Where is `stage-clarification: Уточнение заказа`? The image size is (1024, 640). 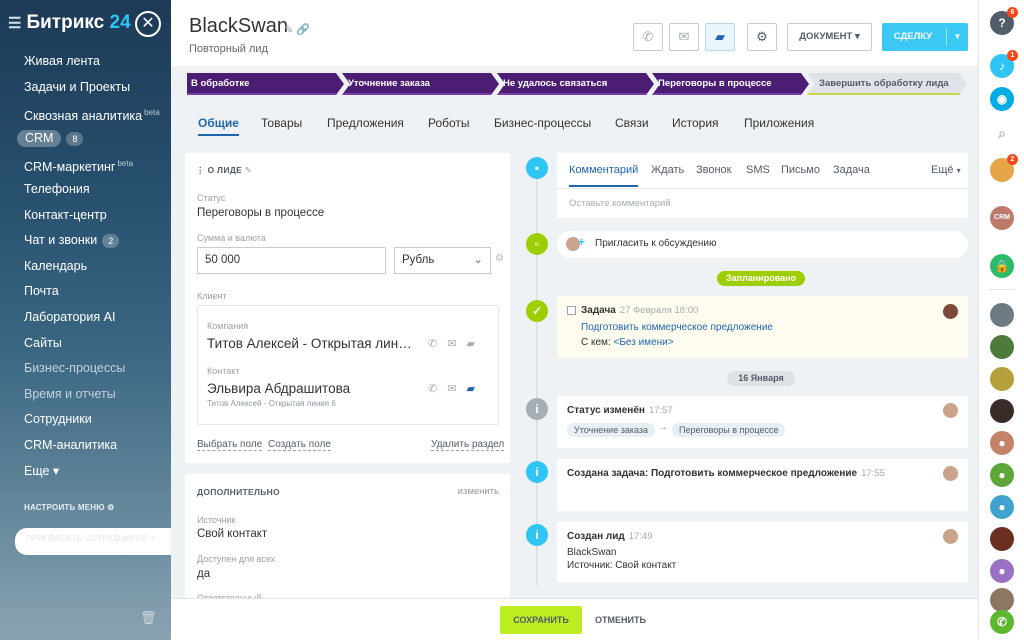 stage-clarification: Уточнение заказа is located at coordinates (420, 84).